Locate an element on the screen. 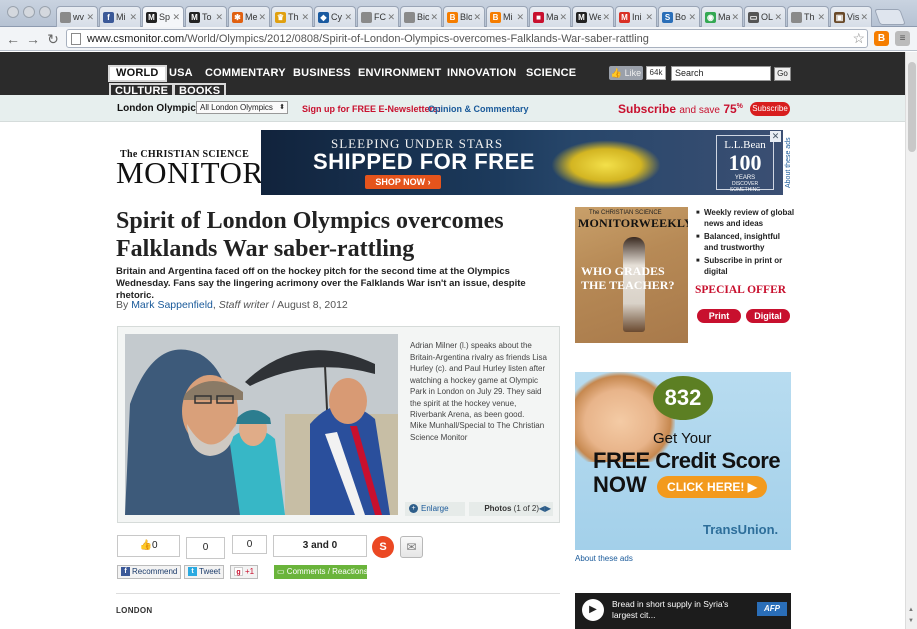 Image resolution: width=917 pixels, height=629 pixels. browser-tab: f Mi ✕ is located at coordinates (120, 16).